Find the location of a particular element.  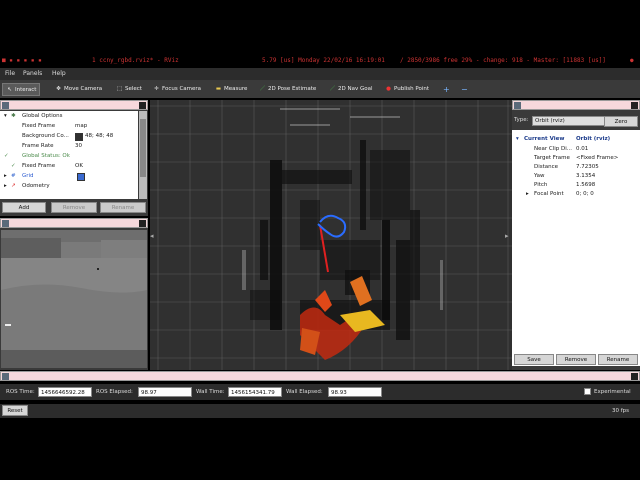

displays-title: Displays is located at coordinates (25, 105).